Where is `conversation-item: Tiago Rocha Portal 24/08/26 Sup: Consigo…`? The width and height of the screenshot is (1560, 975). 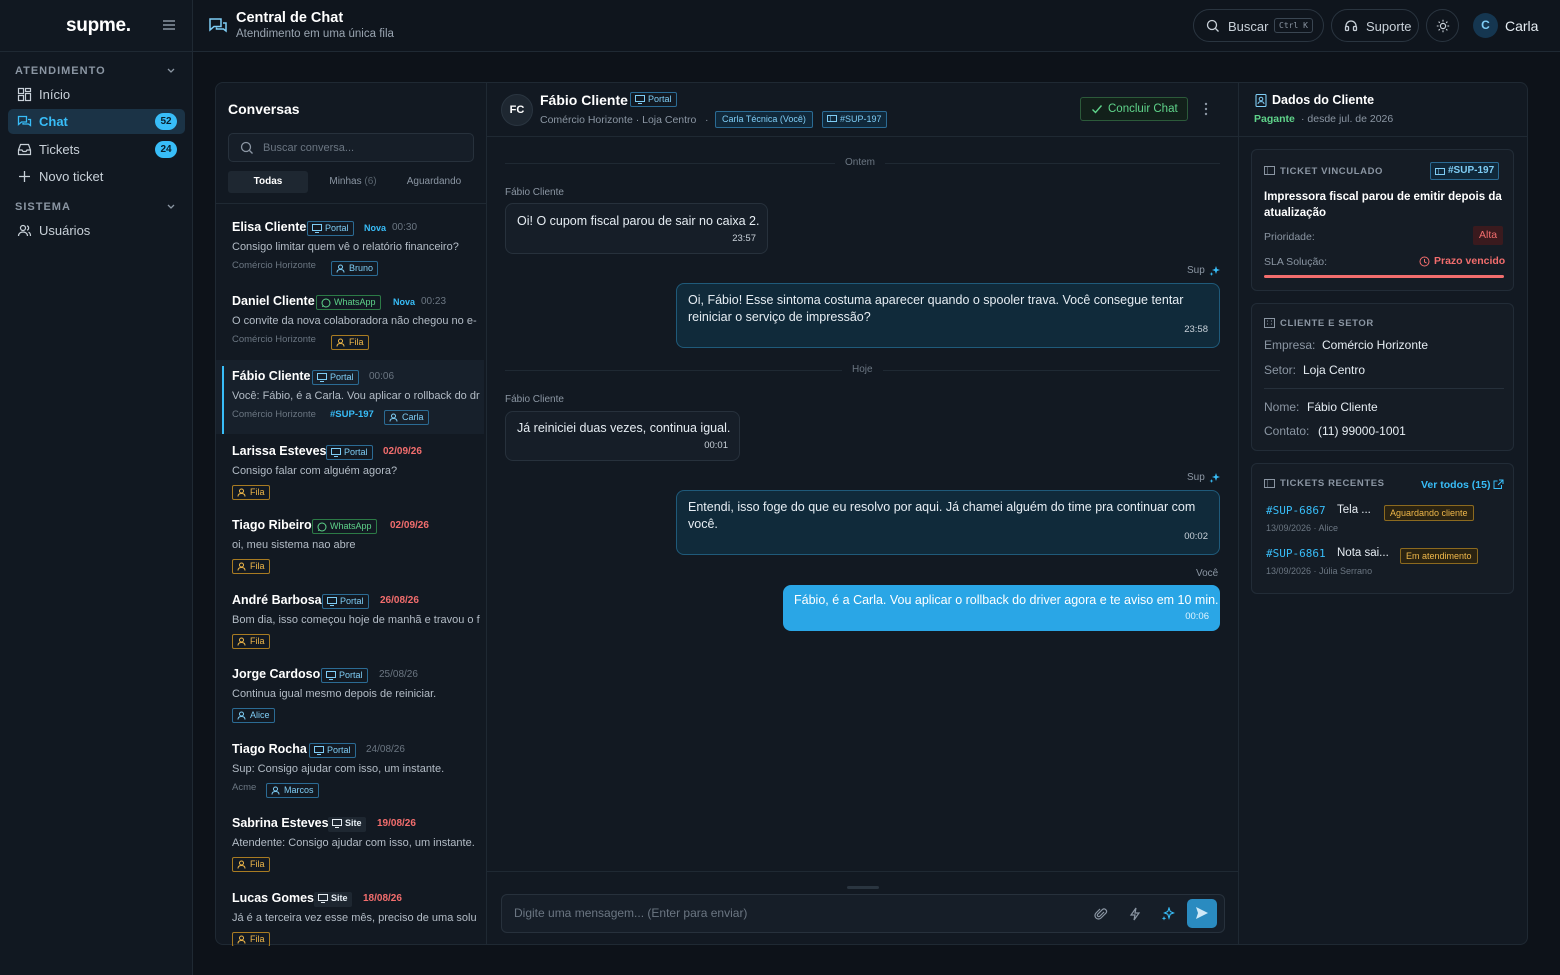
conversation-item: Tiago Rocha Portal 24/08/26 Sup: Consigo… is located at coordinates (350, 770).